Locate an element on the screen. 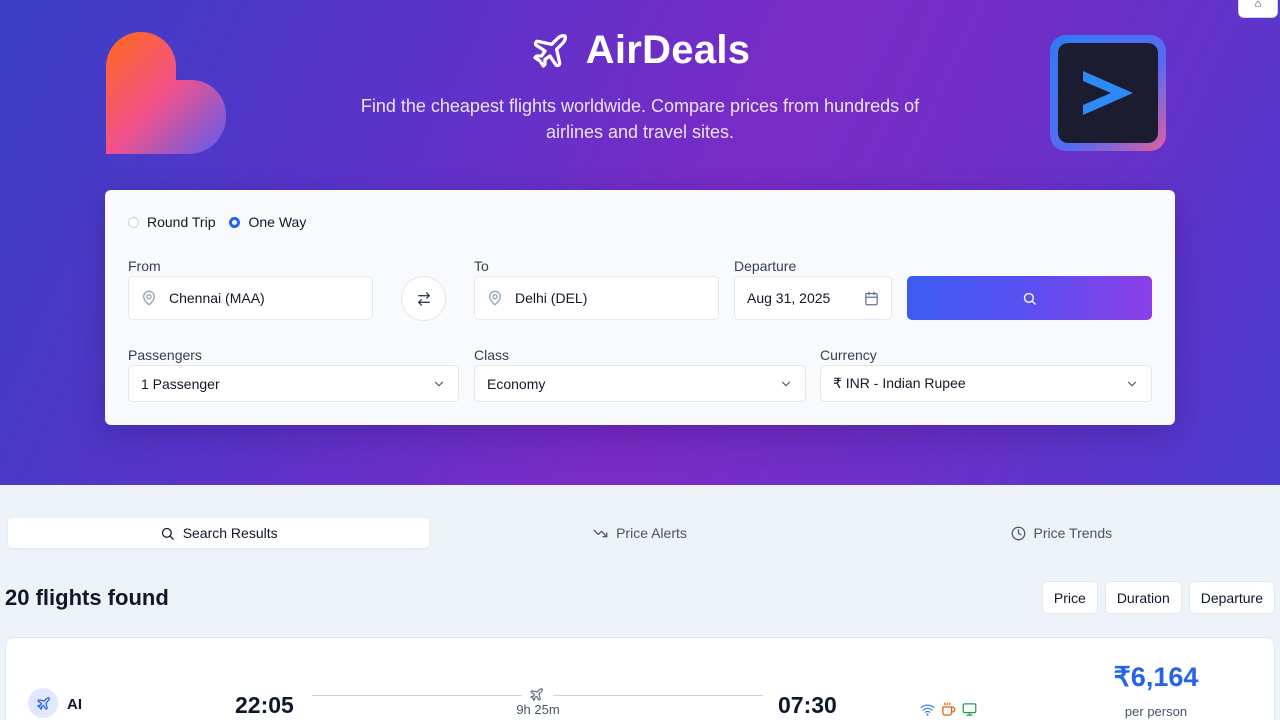 This screenshot has width=1280, height=720. currency-select: ₹ INR - Indian Rupee is located at coordinates (986, 383).